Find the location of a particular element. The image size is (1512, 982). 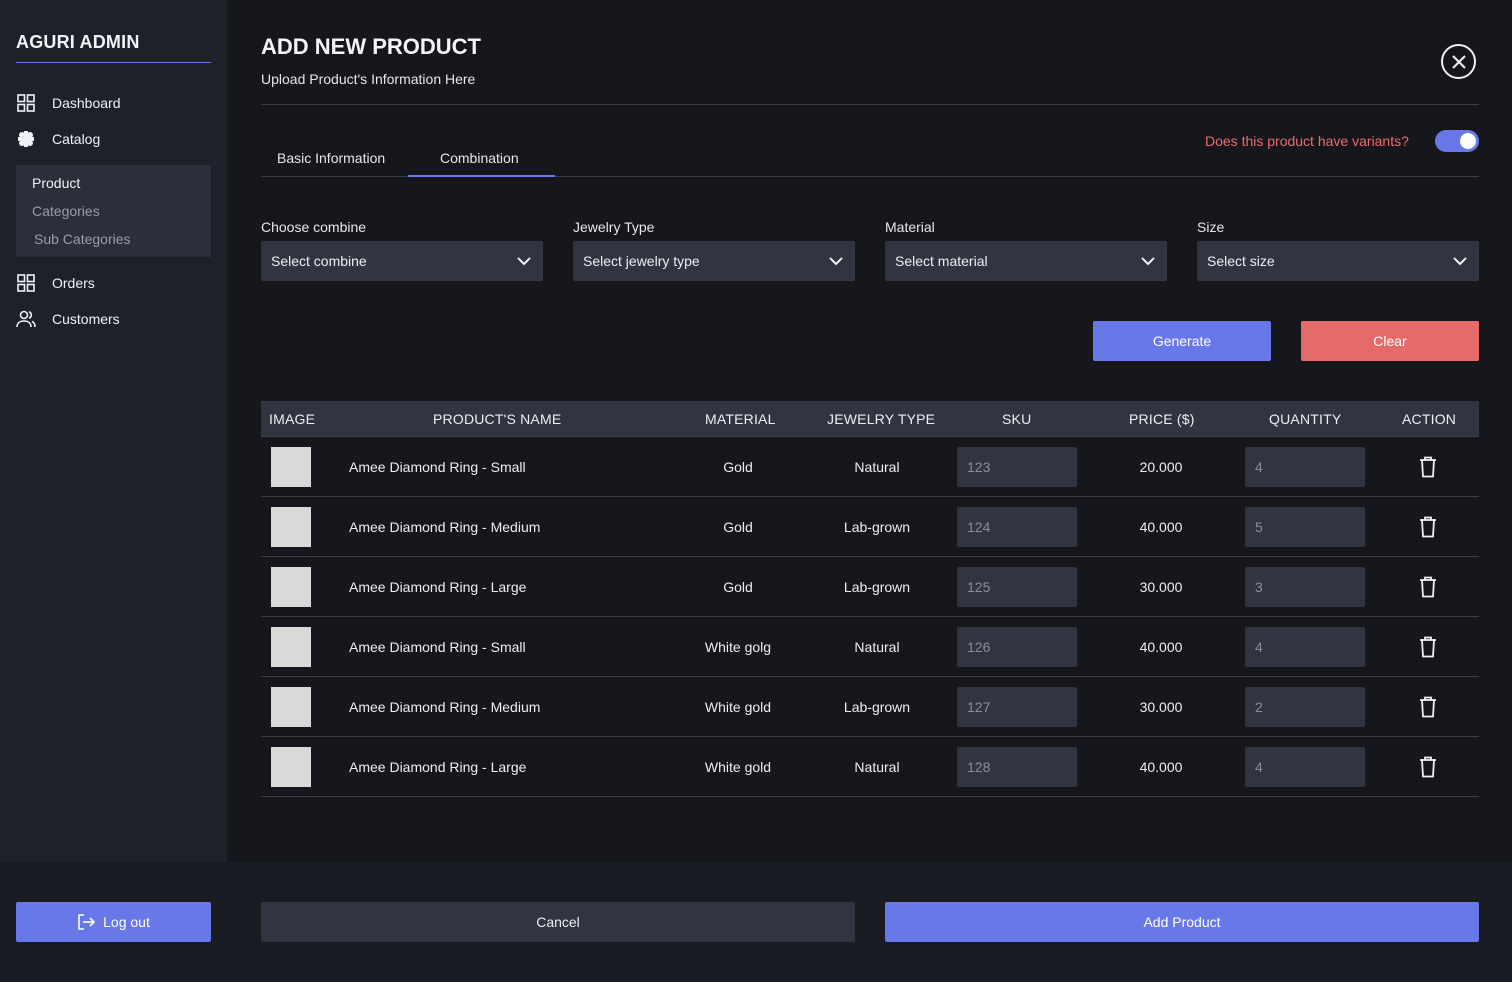

price-cell: 20.000 is located at coordinates (1161, 467).